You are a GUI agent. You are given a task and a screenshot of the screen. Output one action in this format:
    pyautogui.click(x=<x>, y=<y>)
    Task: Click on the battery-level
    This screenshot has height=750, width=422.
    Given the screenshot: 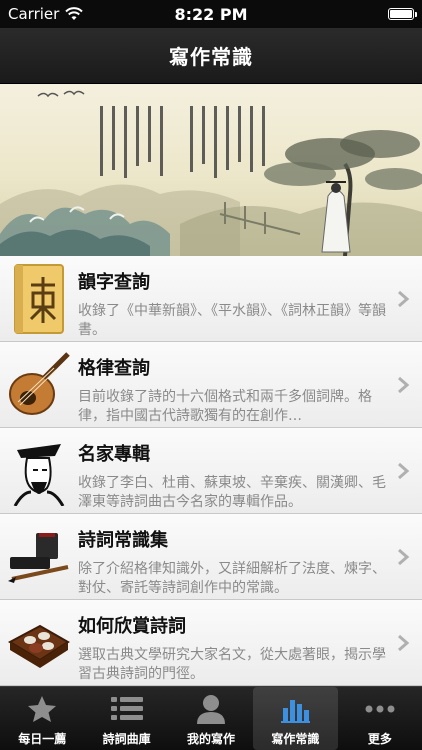 What is the action you would take?
    pyautogui.click(x=401, y=14)
    